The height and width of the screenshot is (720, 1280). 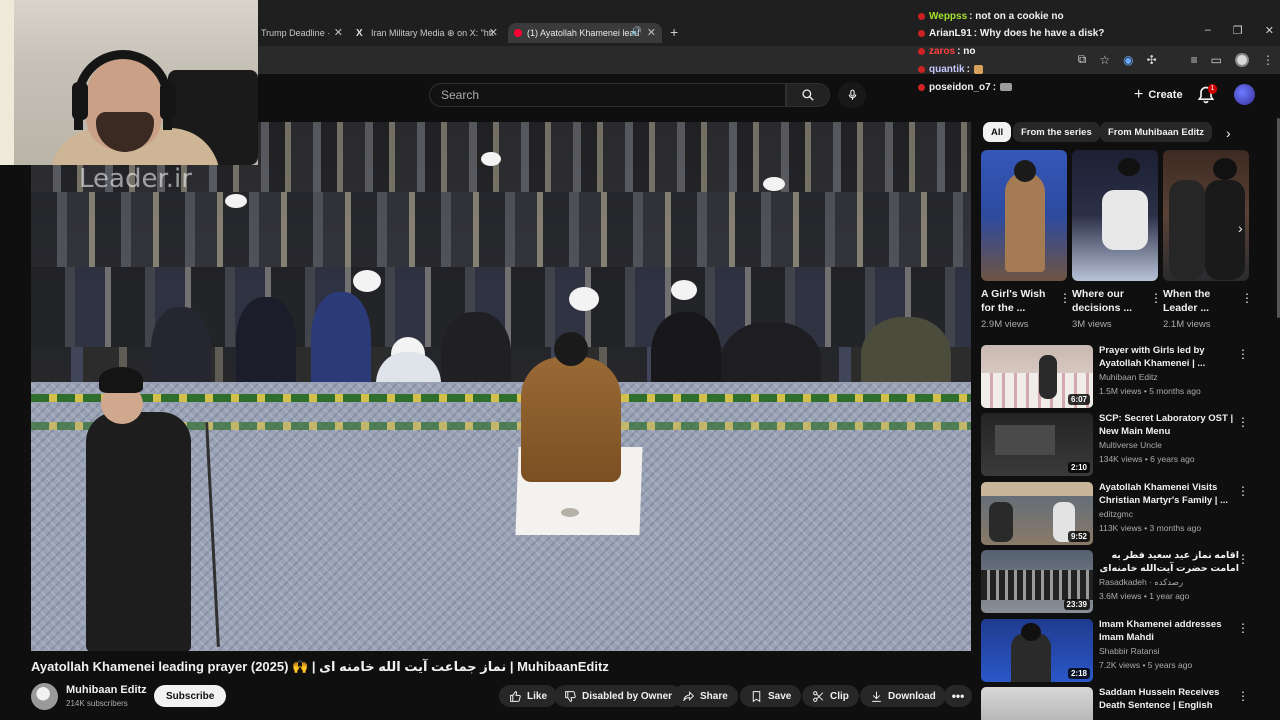 I want to click on recommendation-thumbnail: 6:07, so click(x=1037, y=376).